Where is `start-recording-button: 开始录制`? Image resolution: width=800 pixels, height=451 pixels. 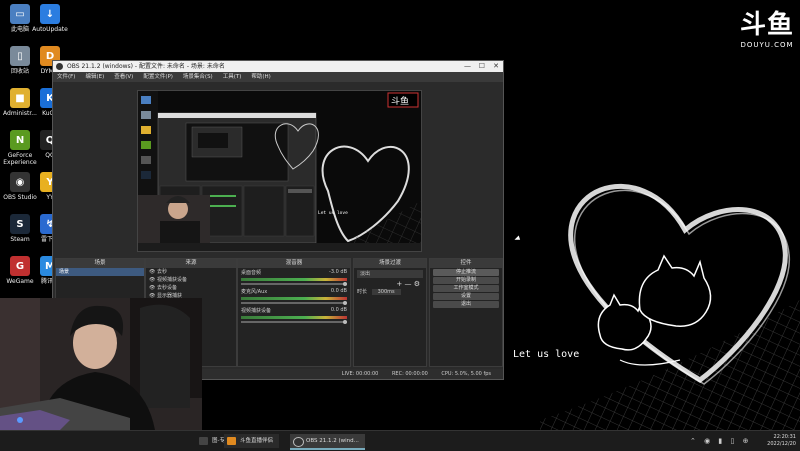 start-recording-button: 开始录制 is located at coordinates (466, 280).